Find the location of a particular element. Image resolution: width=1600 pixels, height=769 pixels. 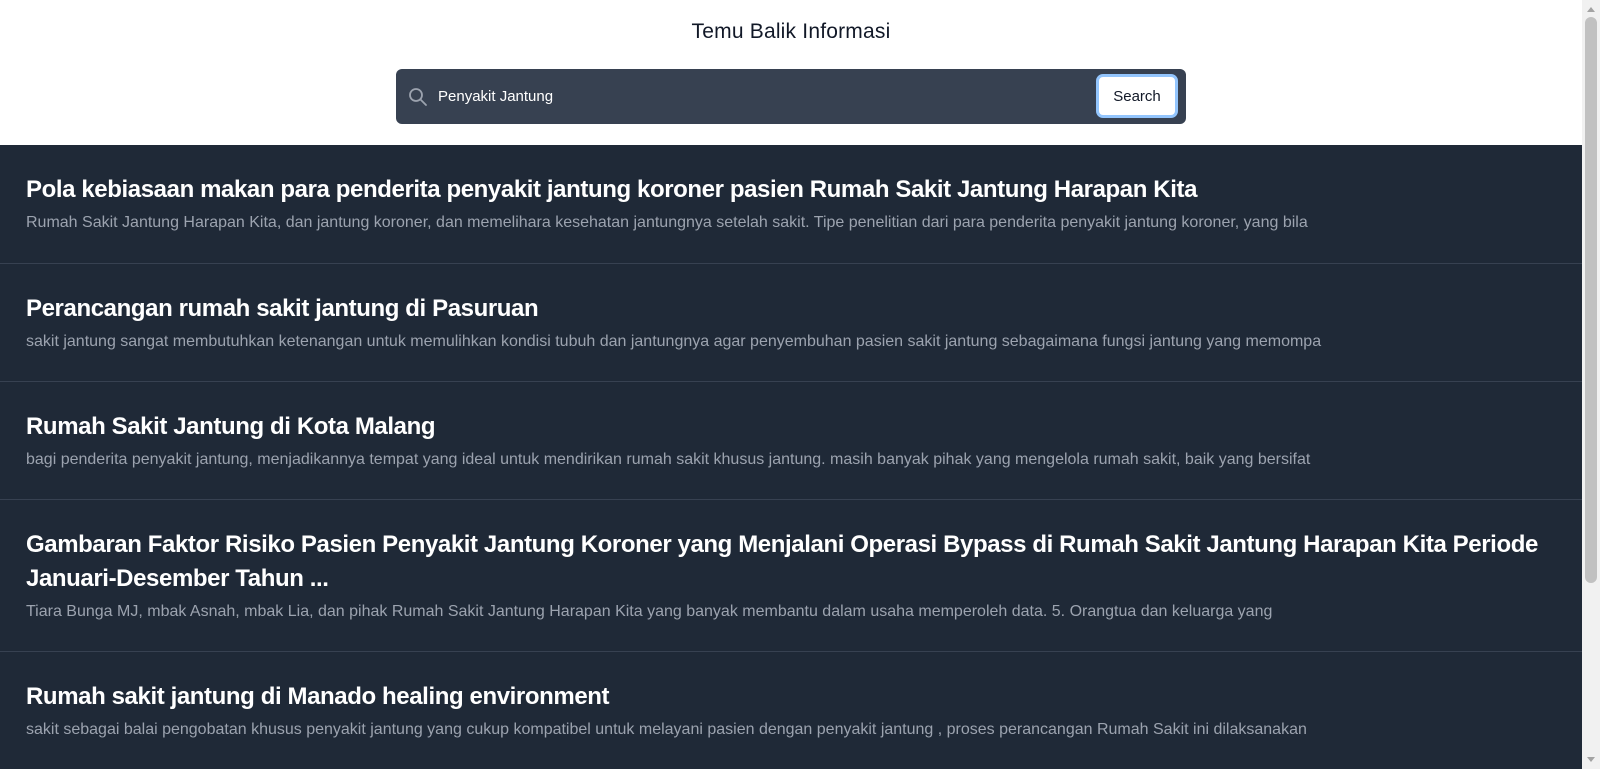

scroll-up-arrow-icon is located at coordinates (1591, 9).